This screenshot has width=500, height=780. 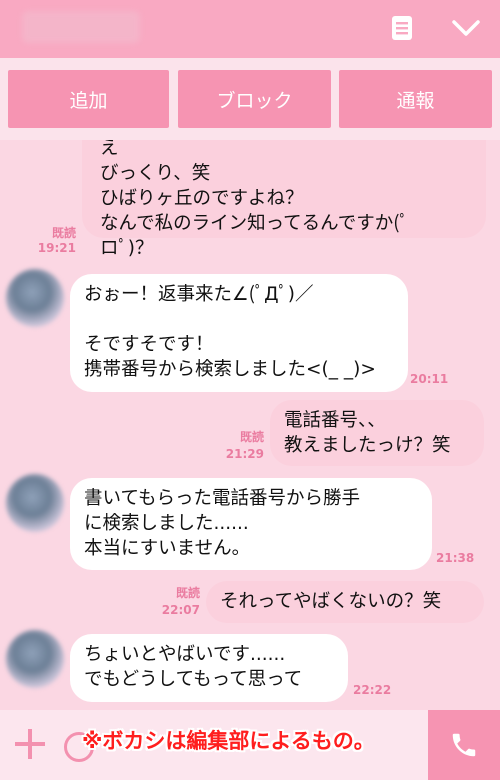 I want to click on message-bubble-received: 書いてもらった電話番号から勝手 に検索しました...... 本当にすいません。, so click(x=251, y=524).